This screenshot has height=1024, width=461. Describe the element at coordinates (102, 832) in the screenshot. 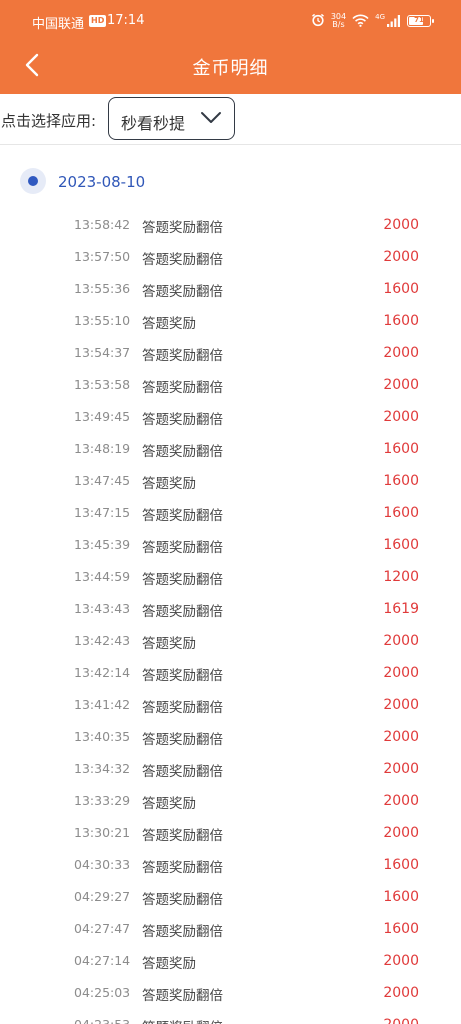

I see `record-time: 13:30:21` at that location.